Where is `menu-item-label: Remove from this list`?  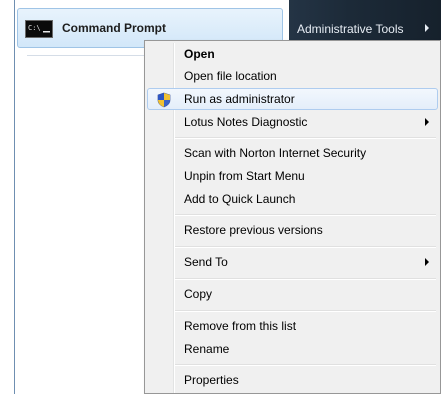
menu-item-label: Remove from this list is located at coordinates (240, 326).